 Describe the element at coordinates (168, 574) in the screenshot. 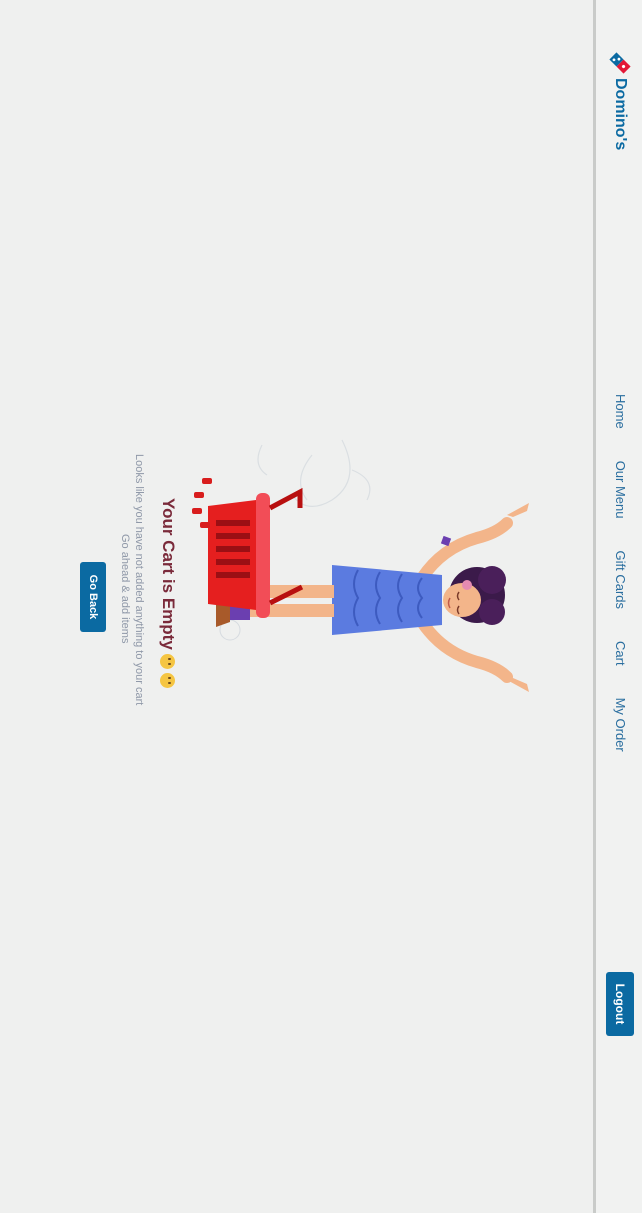

I see `empty-cart-title-text: Your Cart is Empty` at that location.